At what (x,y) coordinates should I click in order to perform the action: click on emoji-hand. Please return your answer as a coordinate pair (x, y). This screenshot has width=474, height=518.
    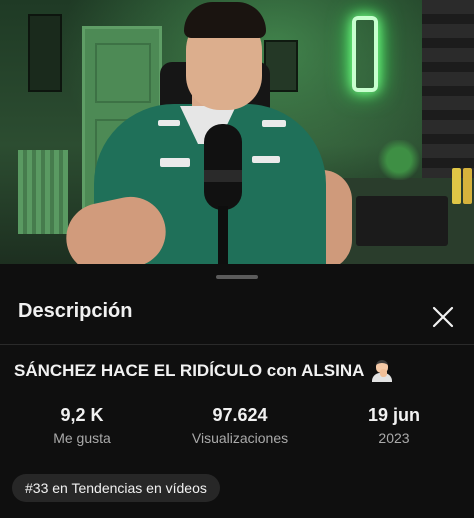
    Looking at the image, I should click on (384, 373).